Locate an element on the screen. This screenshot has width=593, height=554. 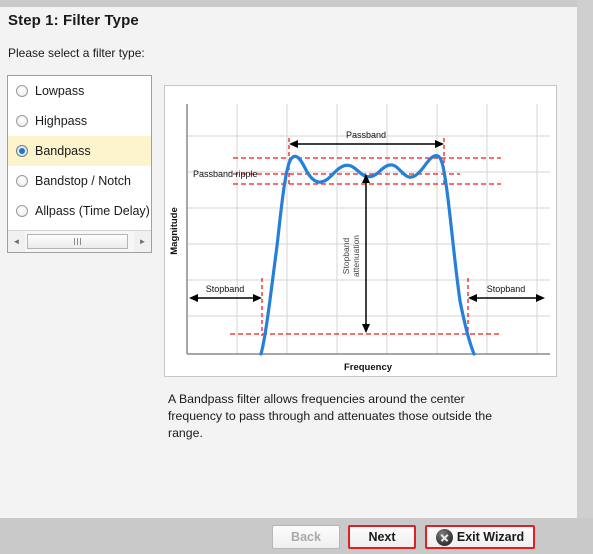
chart-y-axis-label: Magnitude is located at coordinates (174, 231).